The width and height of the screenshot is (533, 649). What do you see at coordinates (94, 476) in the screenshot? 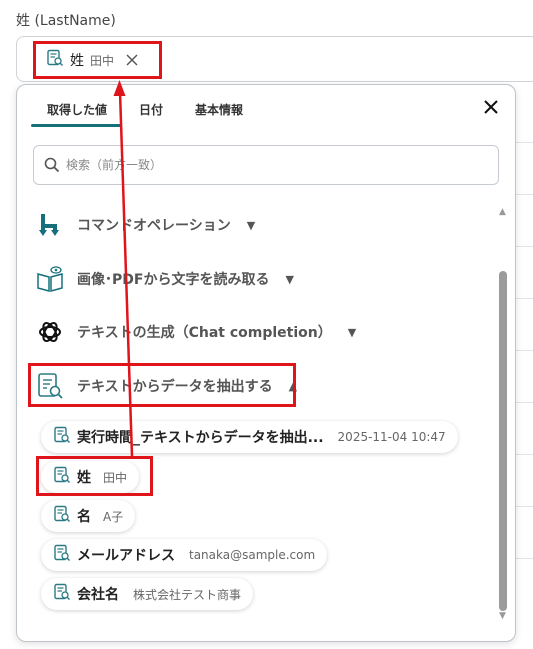
I see `highlight-box-item` at bounding box center [94, 476].